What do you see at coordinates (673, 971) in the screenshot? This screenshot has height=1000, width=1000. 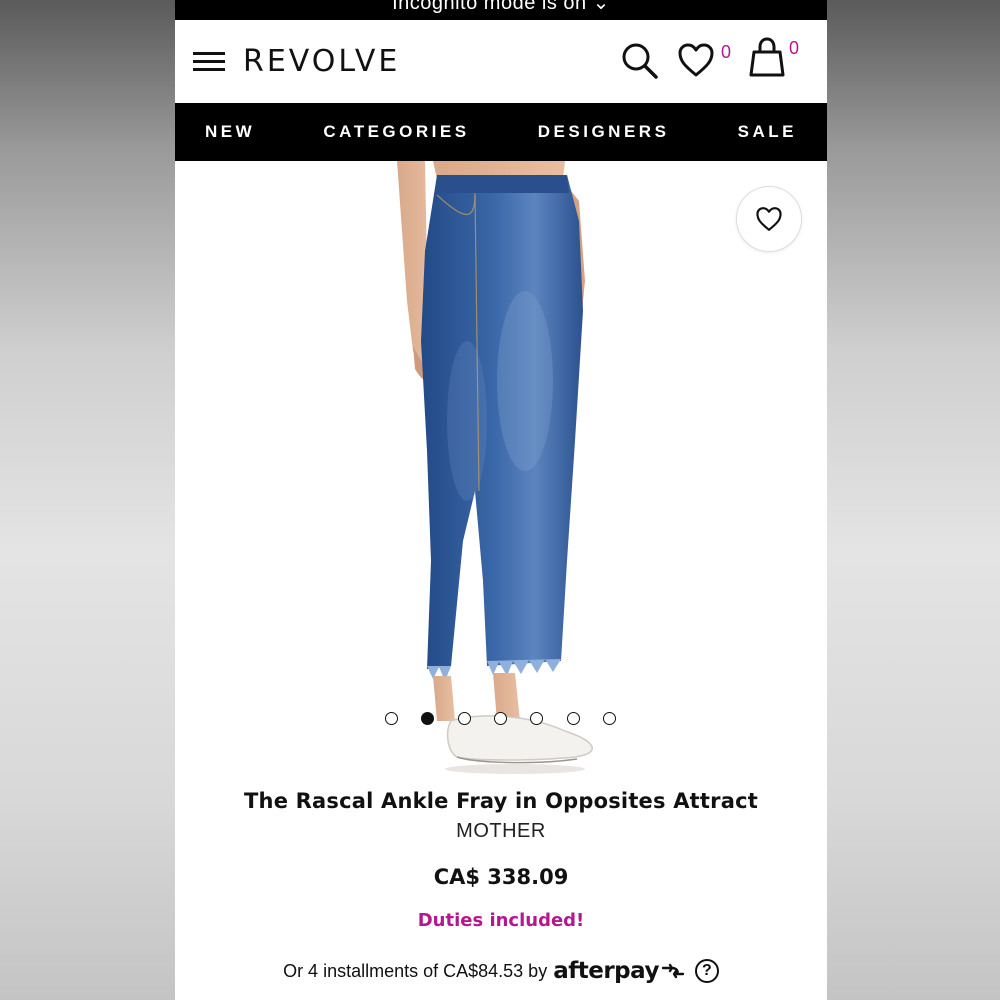 I see `afterpay-arrows-icon` at bounding box center [673, 971].